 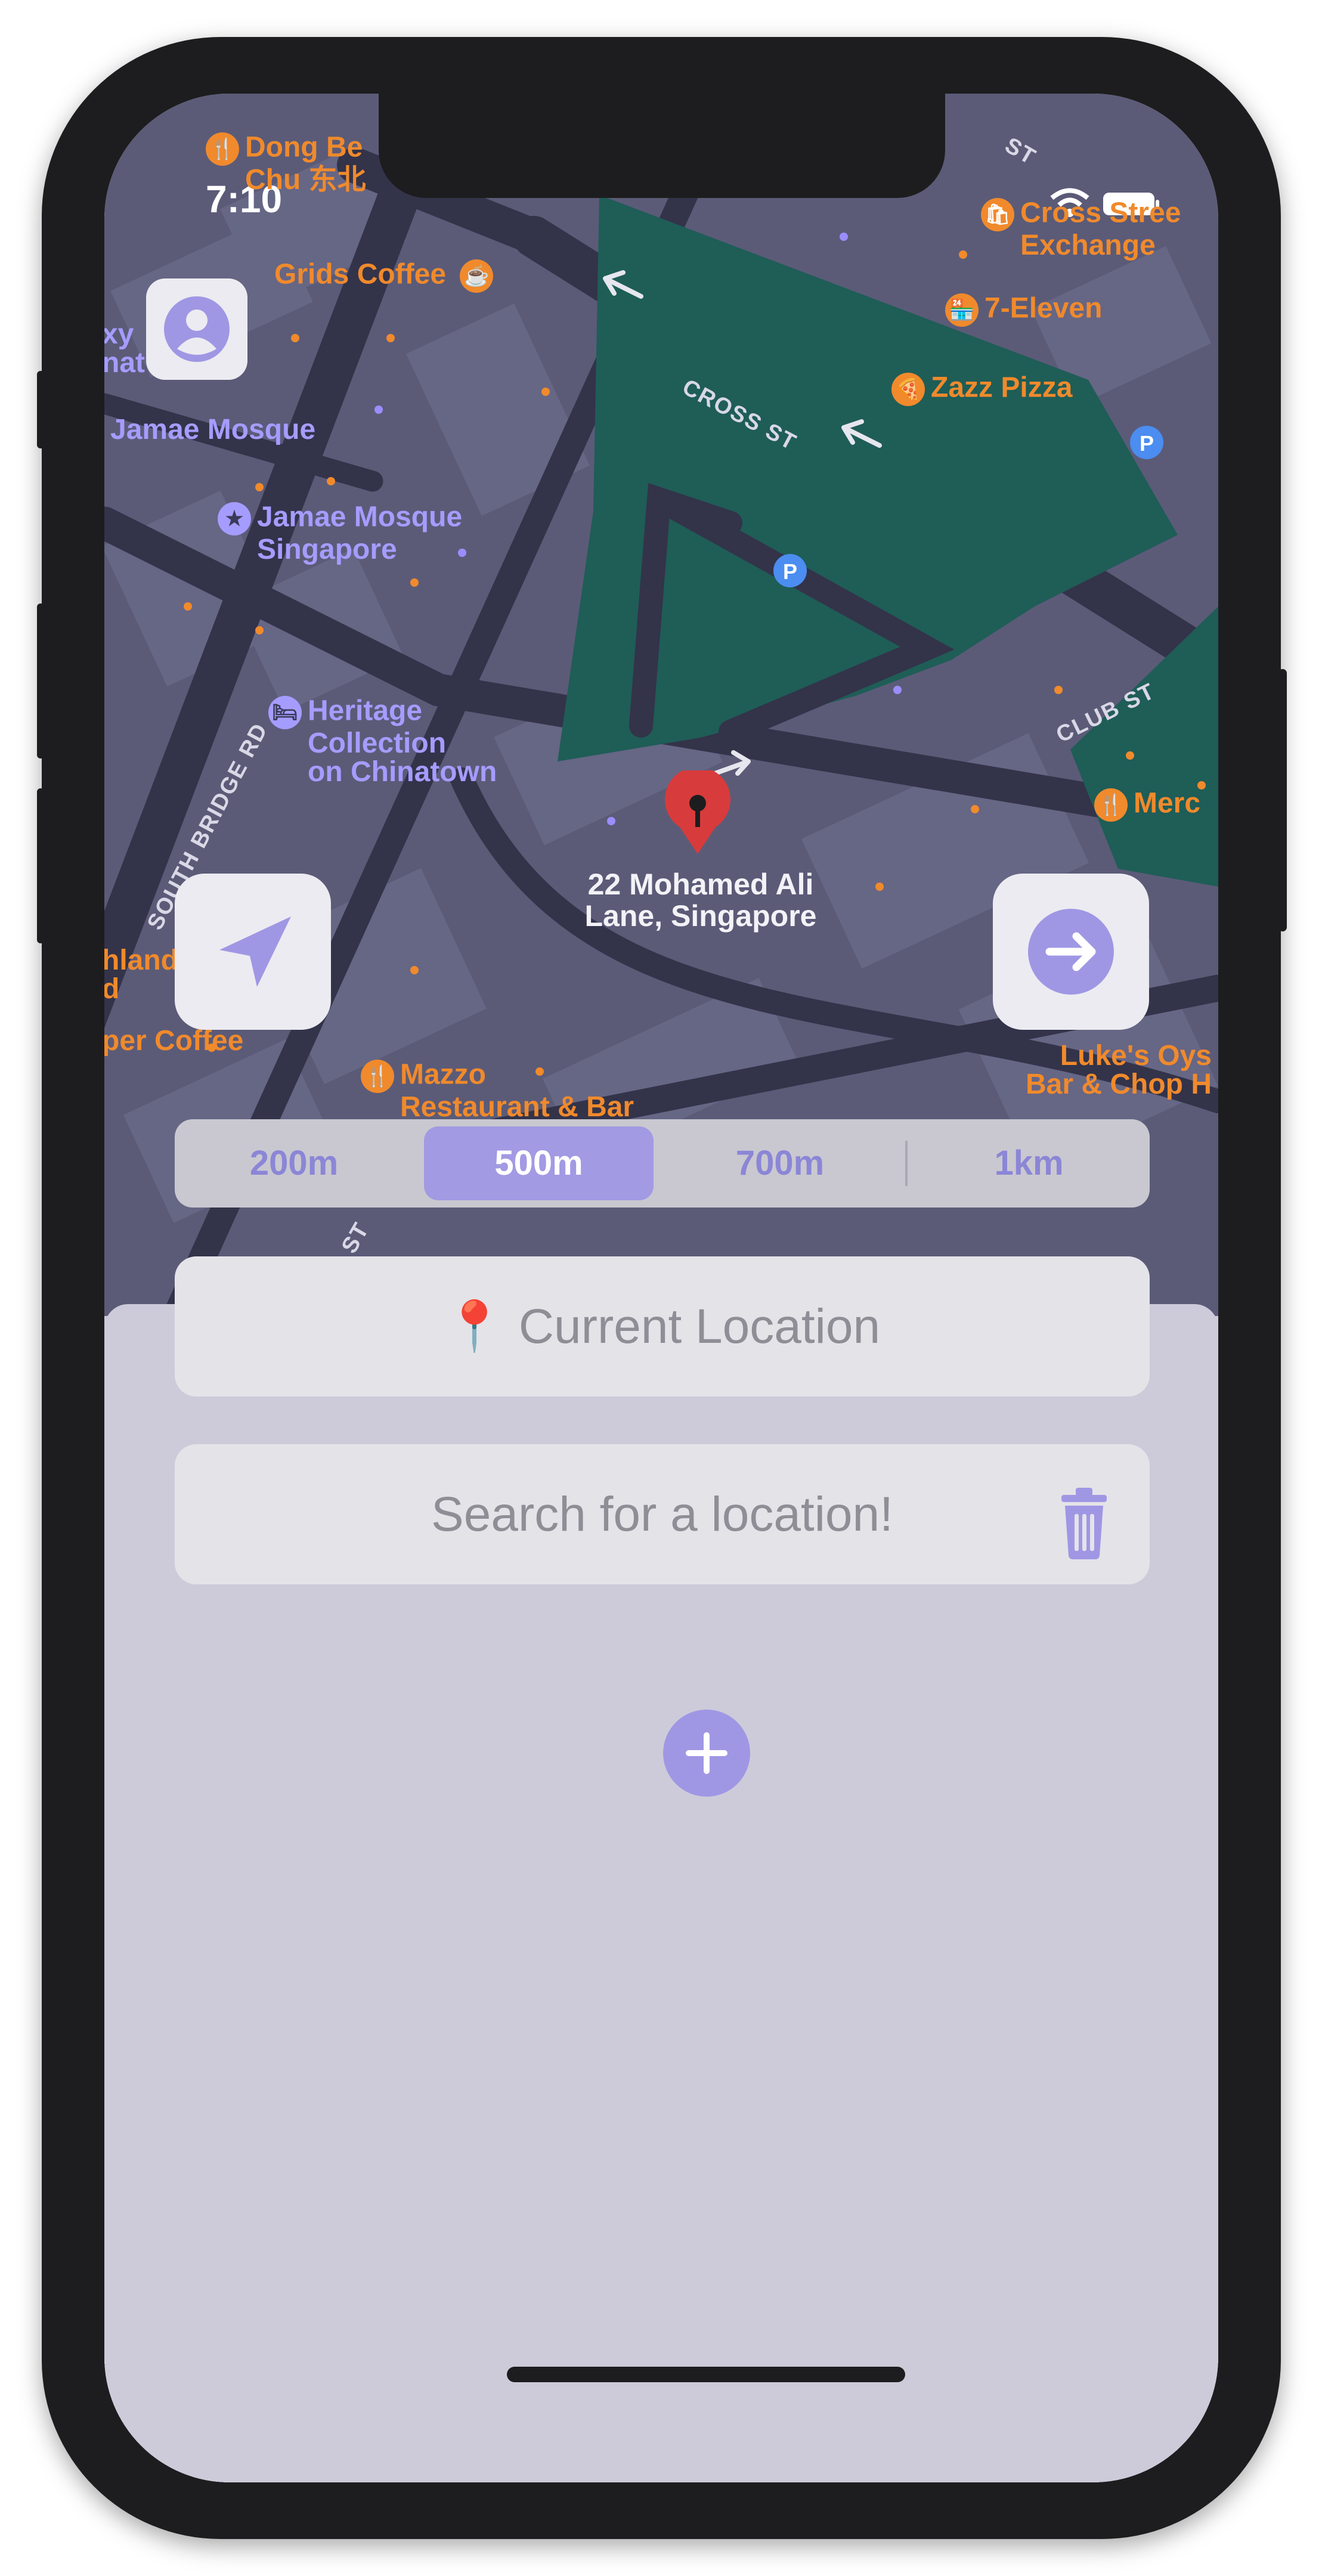 I want to click on current-location-field: 📍 Current Location, so click(x=662, y=1327).